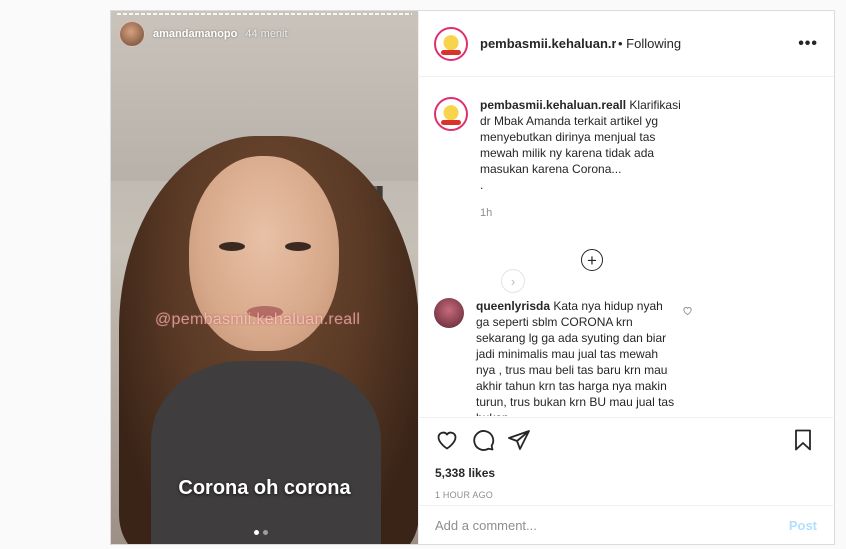  I want to click on story-avatar, so click(132, 34).